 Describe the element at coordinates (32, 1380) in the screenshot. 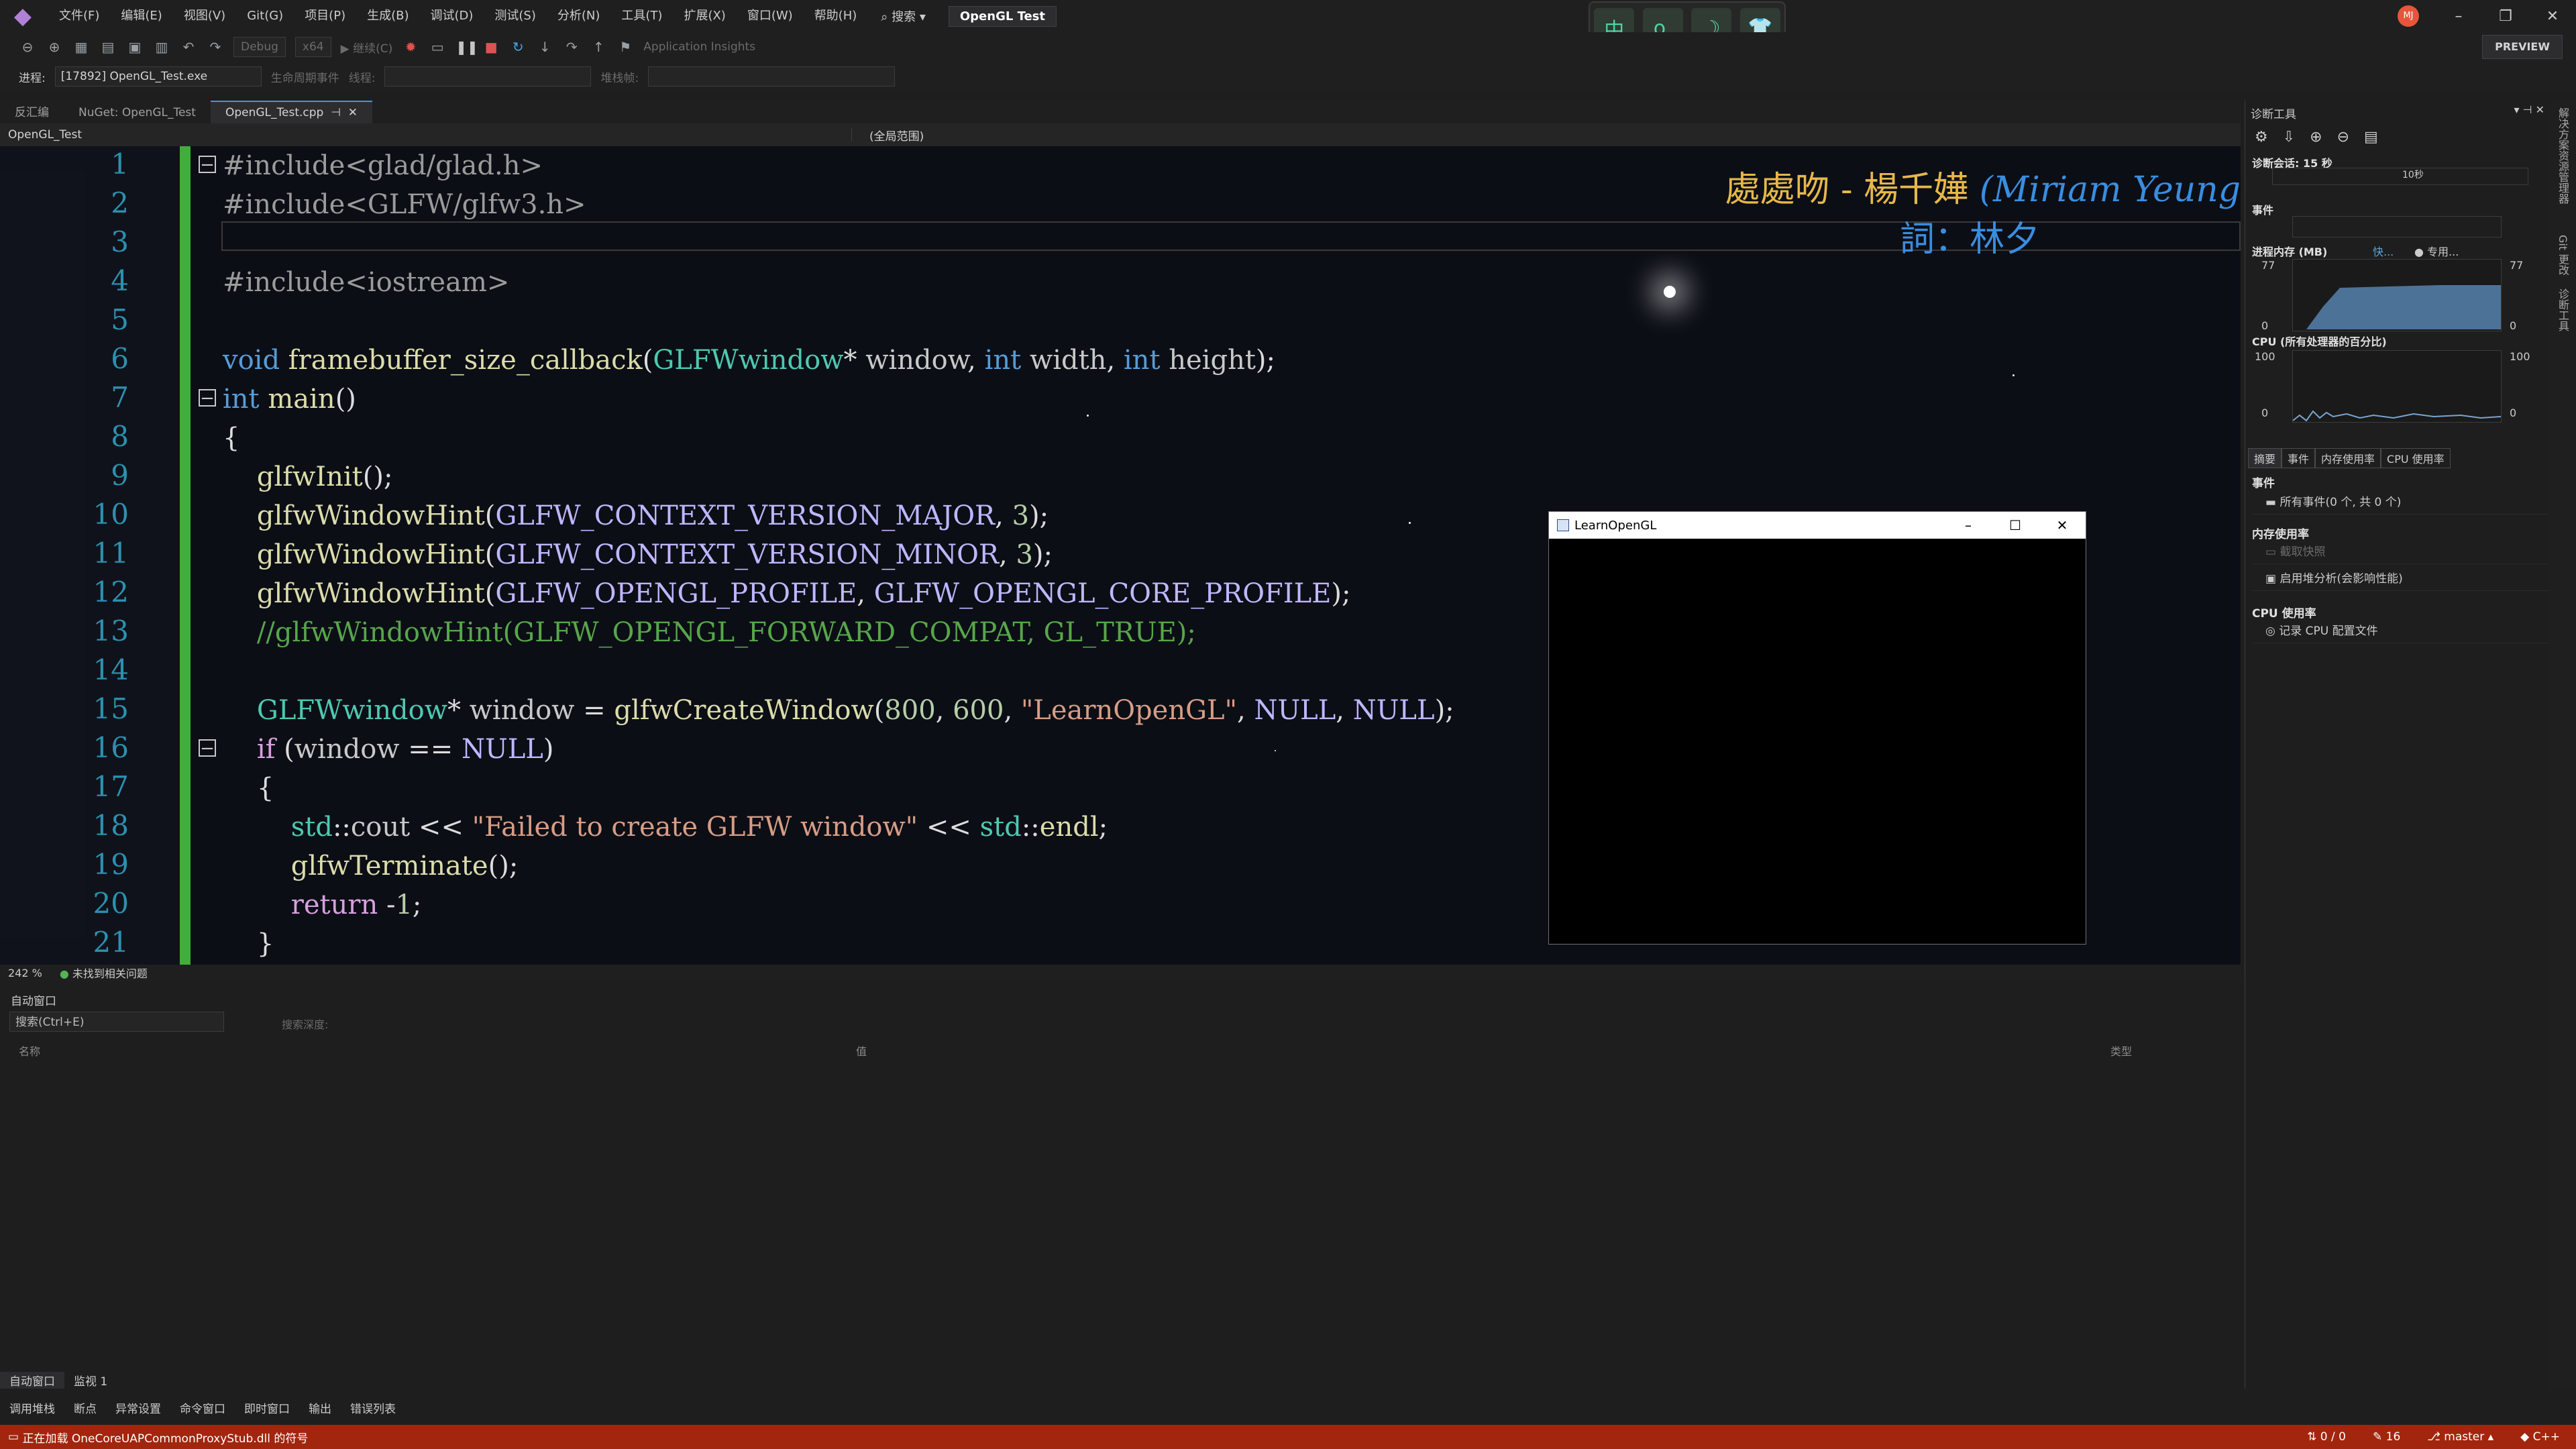

I see `tab-autos: 自动窗口` at that location.